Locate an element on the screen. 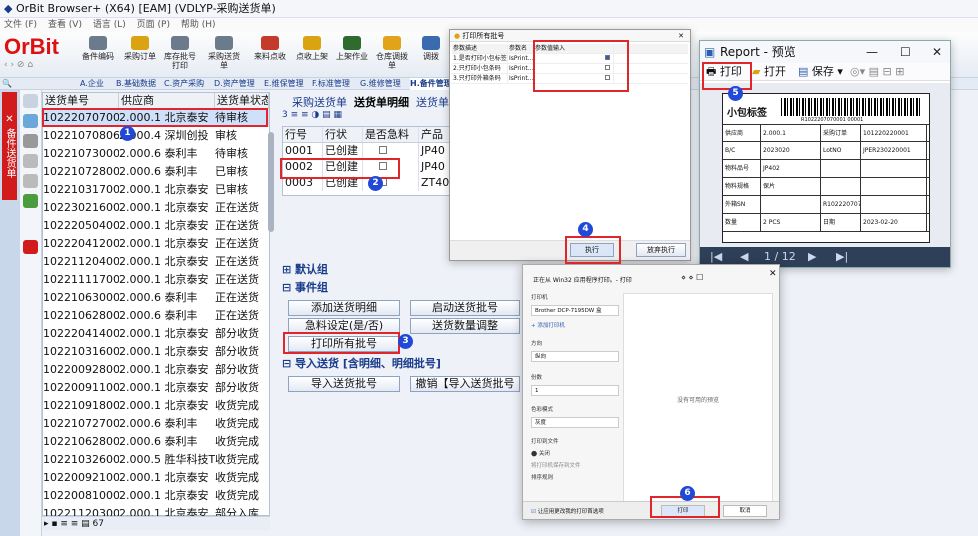 The width and height of the screenshot is (978, 536). toolbar-delivery-note: 采购送货单 is located at coordinates (224, 56).